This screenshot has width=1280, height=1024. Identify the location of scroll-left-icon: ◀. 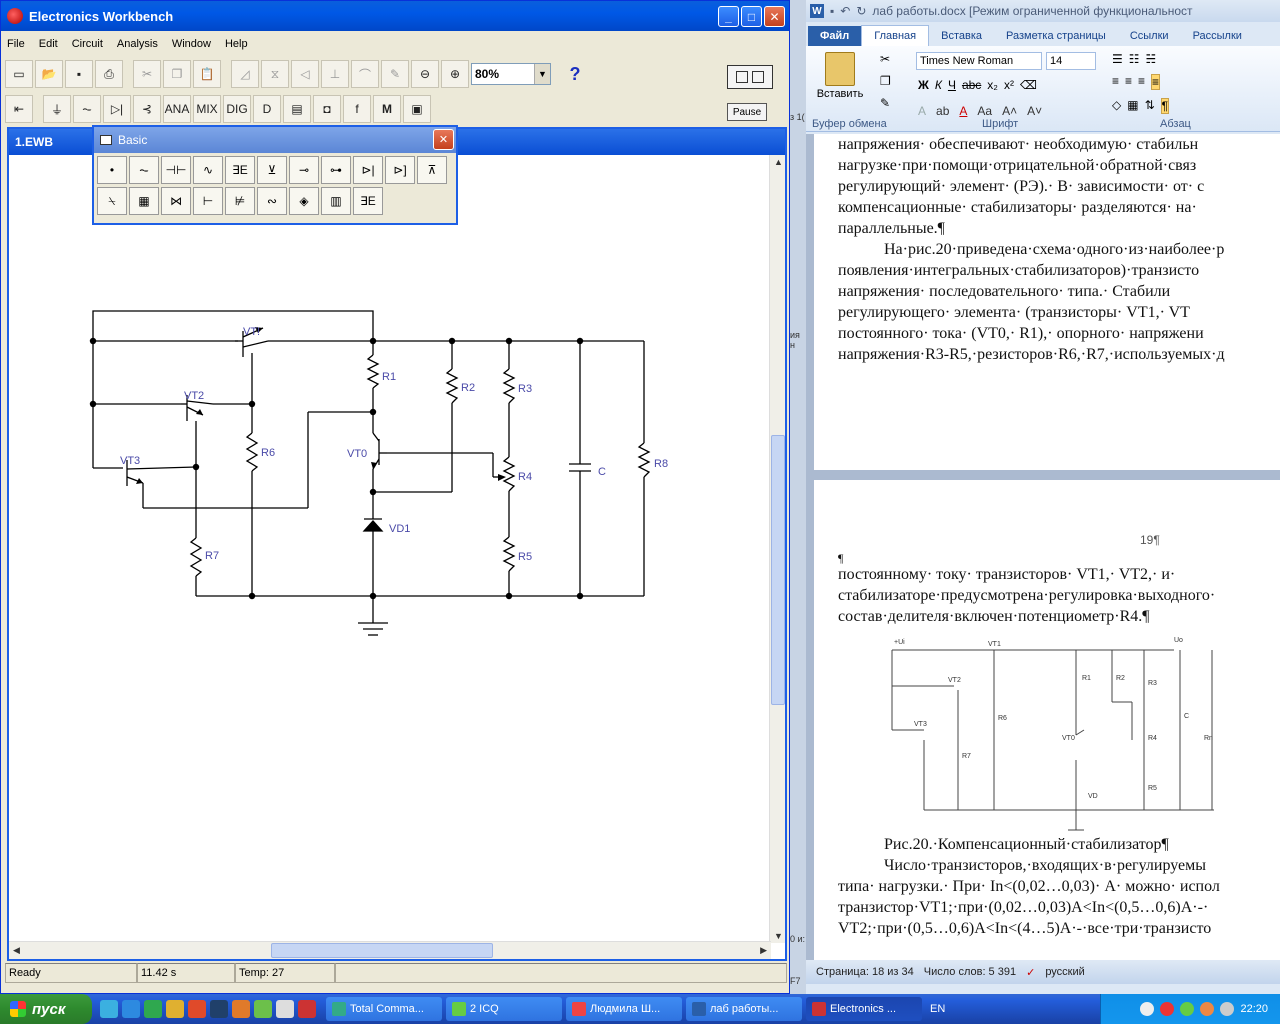
(16, 950).